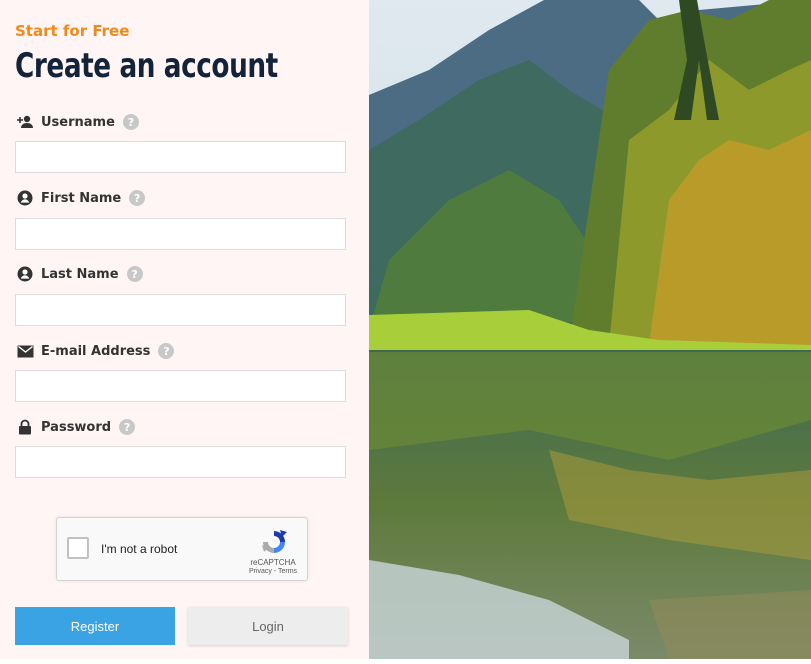 This screenshot has height=664, width=811. What do you see at coordinates (268, 626) in the screenshot?
I see `login-button: Login` at bounding box center [268, 626].